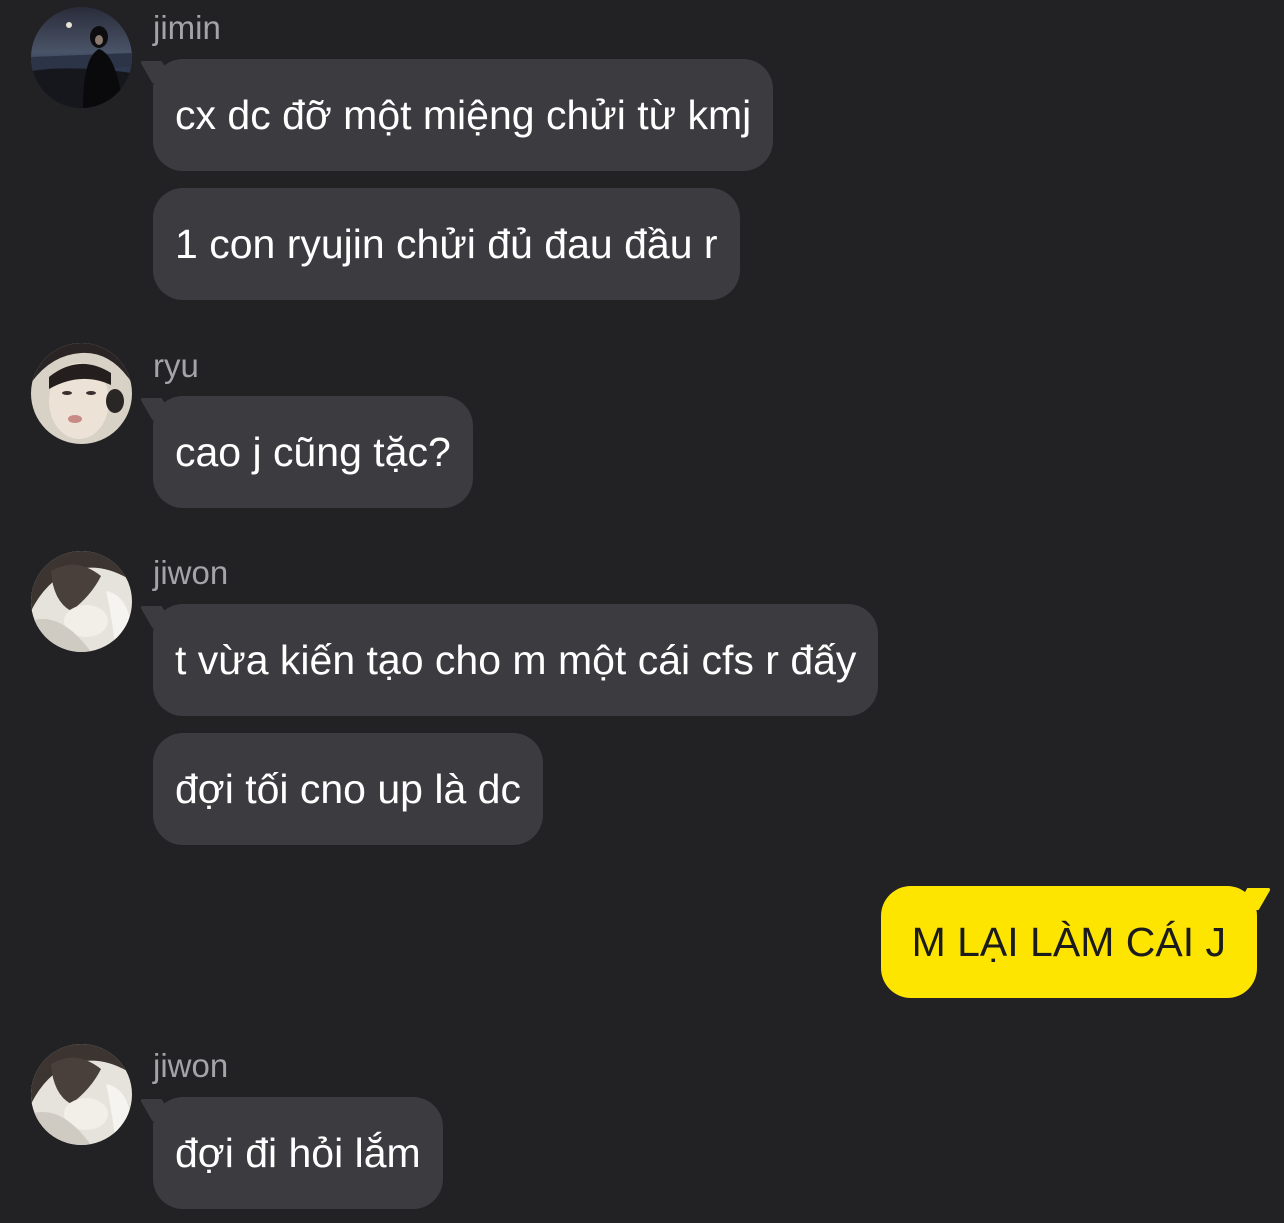  Describe the element at coordinates (1068, 942) in the screenshot. I see `my-message-bubble: M LẠI LÀM CÁI J` at that location.